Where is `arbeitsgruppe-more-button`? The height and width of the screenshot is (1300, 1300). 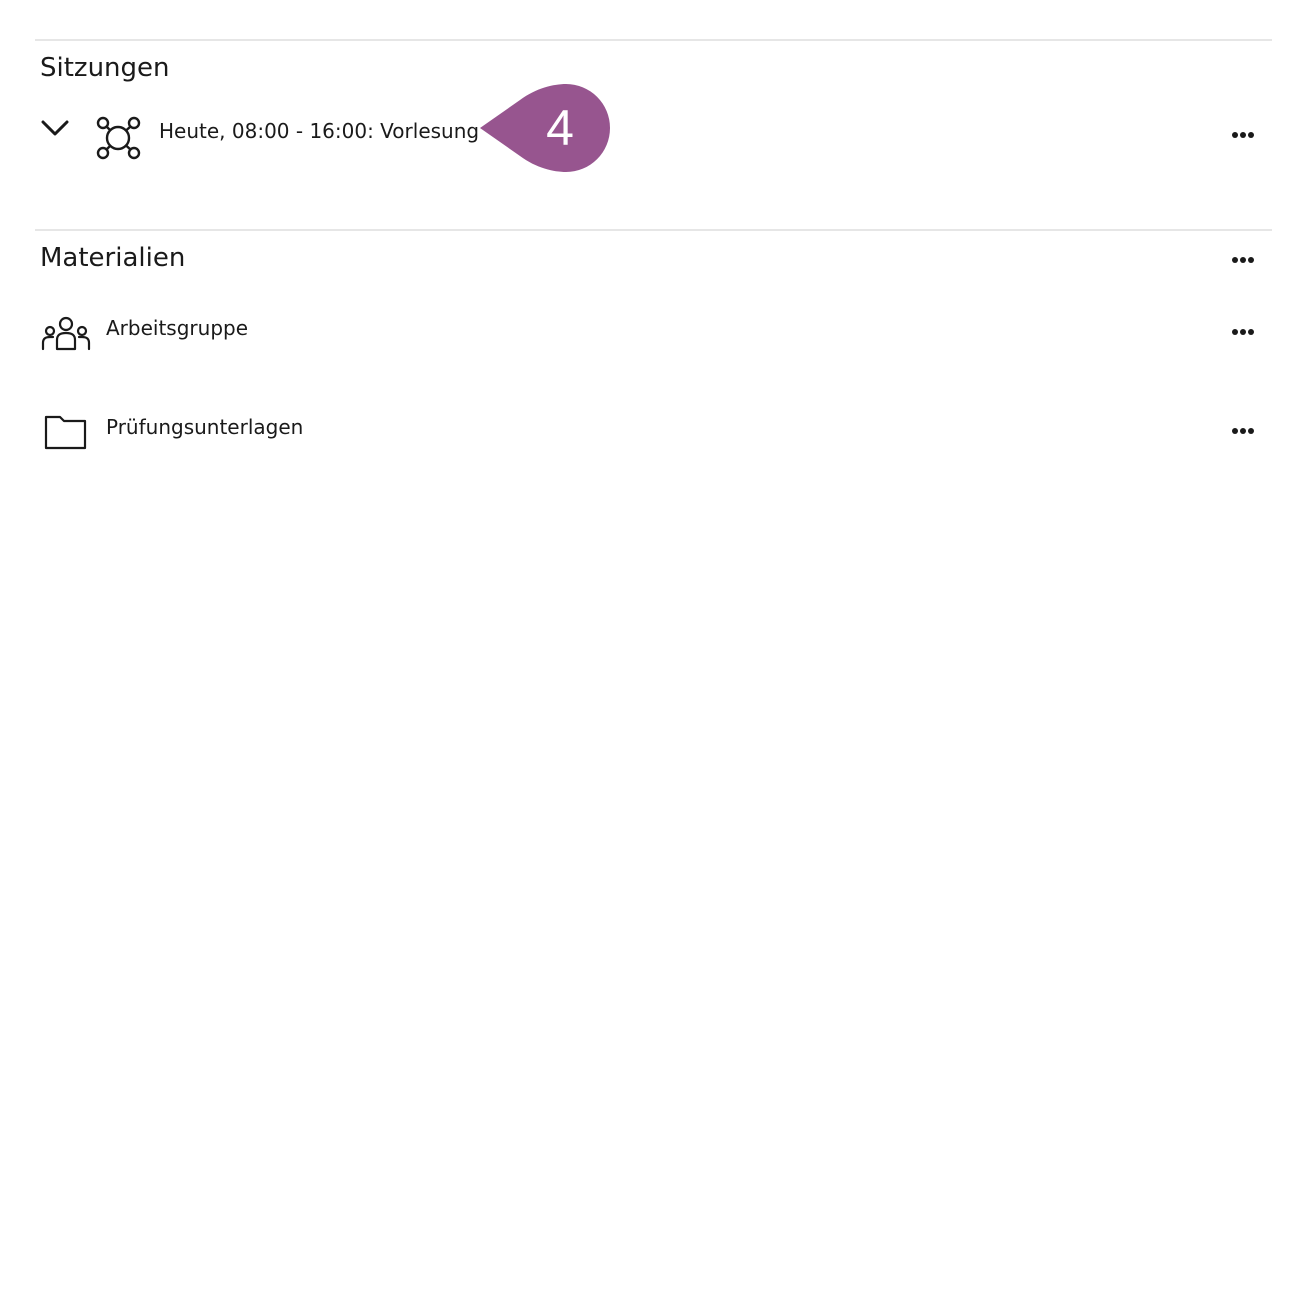 arbeitsgruppe-more-button is located at coordinates (1243, 332).